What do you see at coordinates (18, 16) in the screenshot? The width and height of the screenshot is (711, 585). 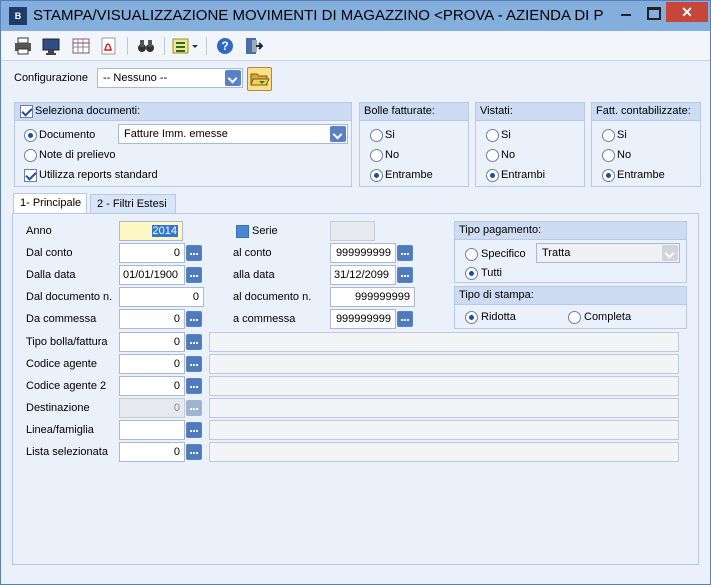 I see `app-icon: B` at bounding box center [18, 16].